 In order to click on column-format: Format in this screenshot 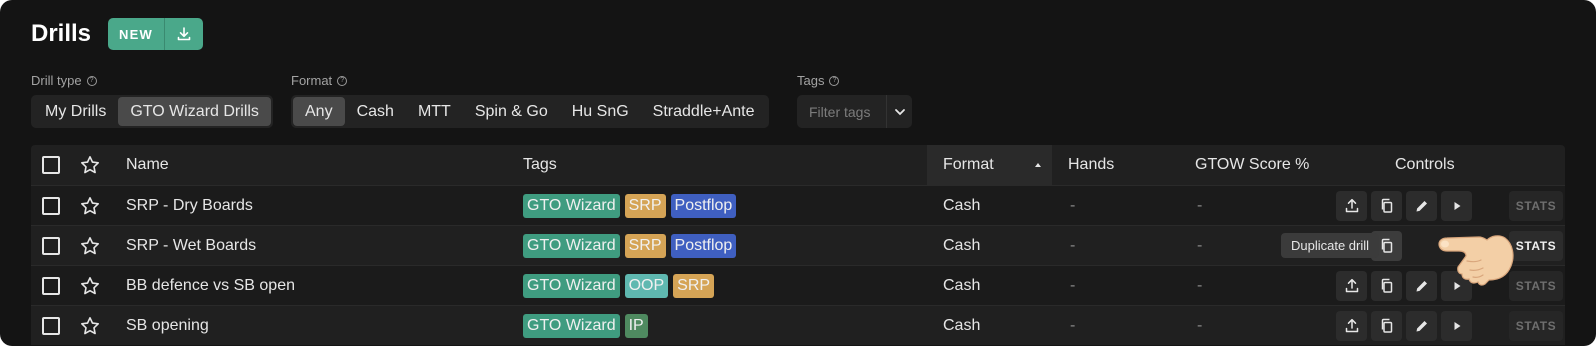, I will do `click(993, 165)`.